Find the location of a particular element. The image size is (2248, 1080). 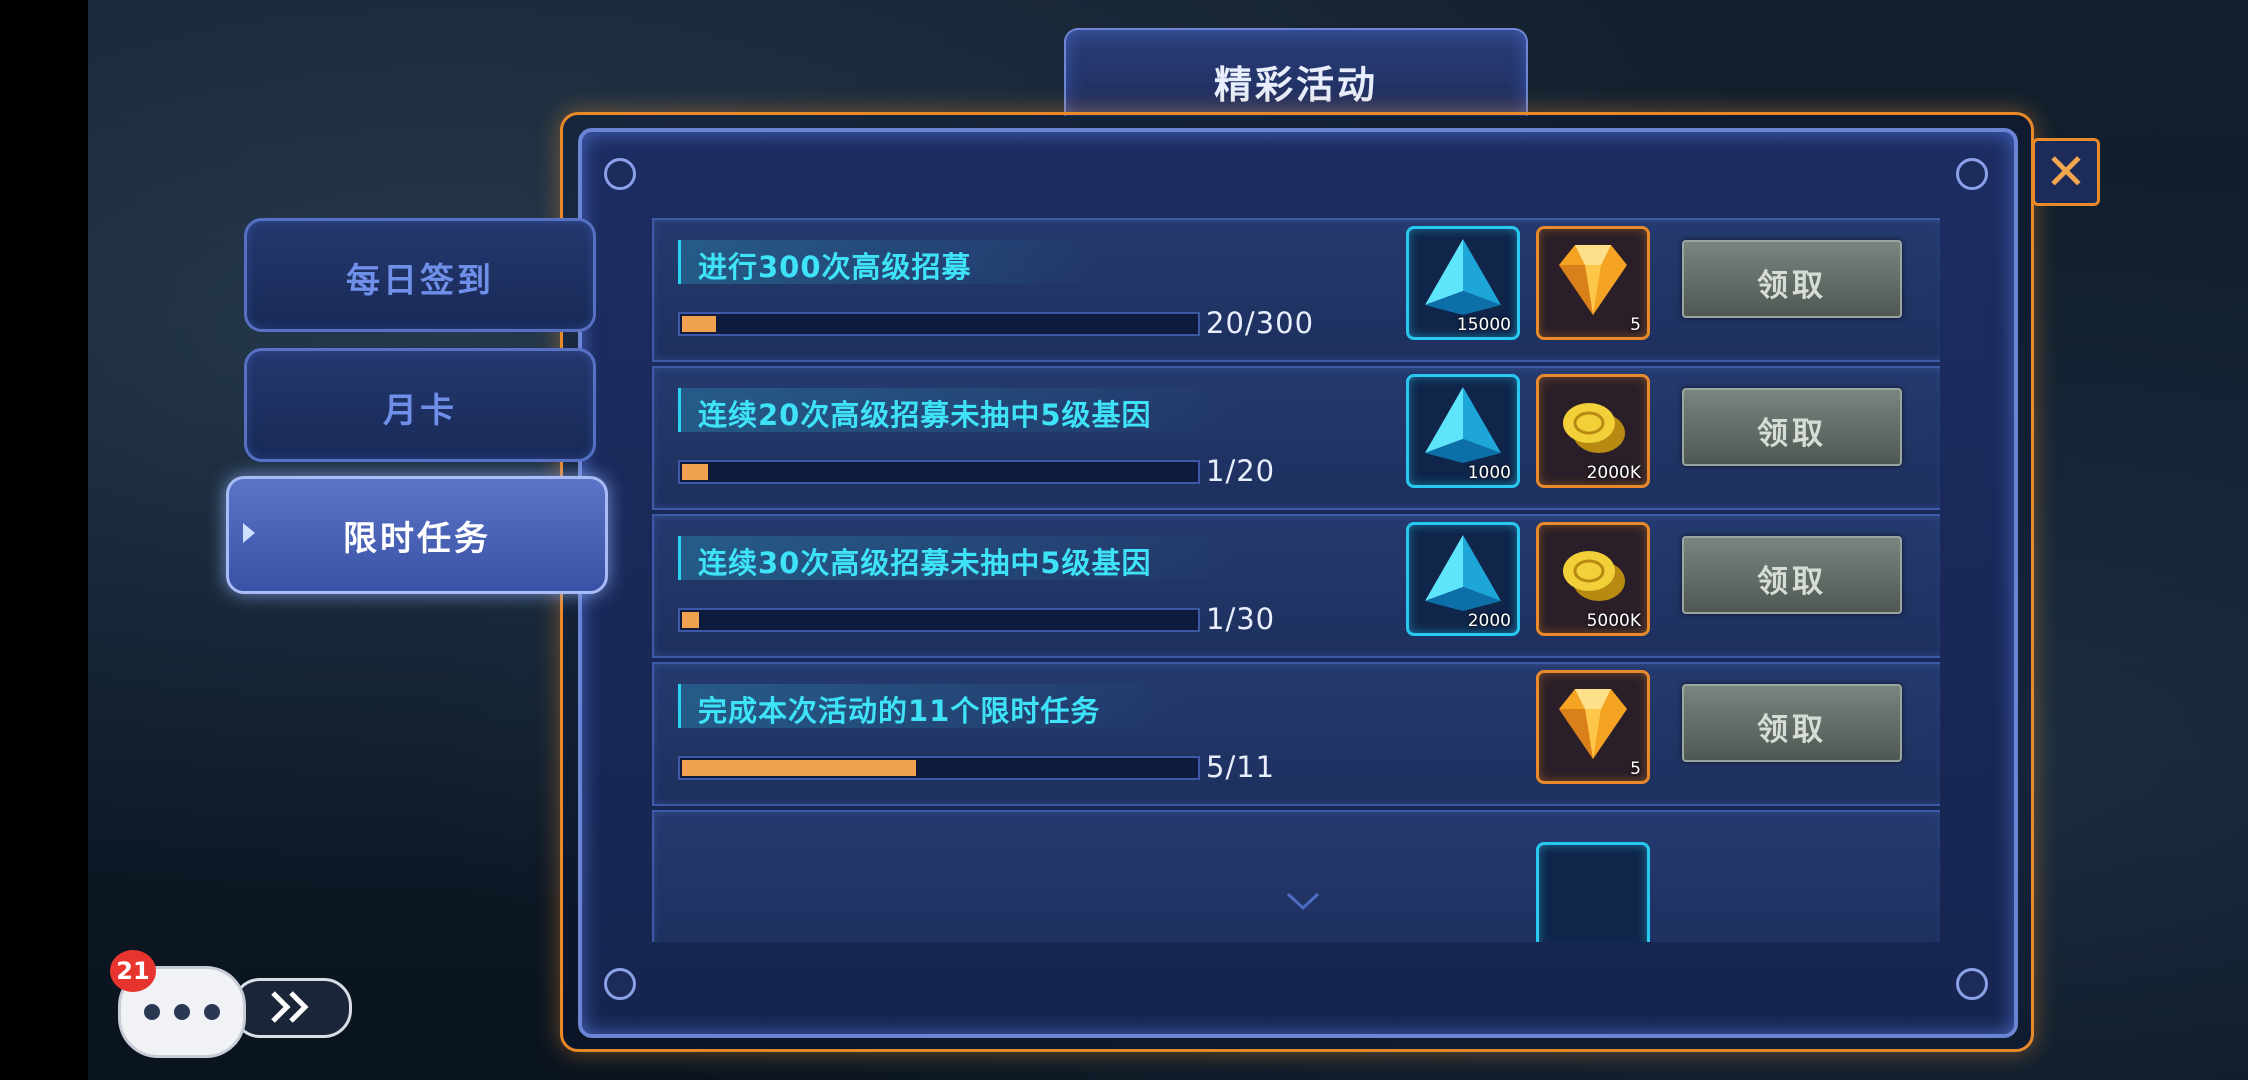

reward-count: 5000K is located at coordinates (1613, 621).